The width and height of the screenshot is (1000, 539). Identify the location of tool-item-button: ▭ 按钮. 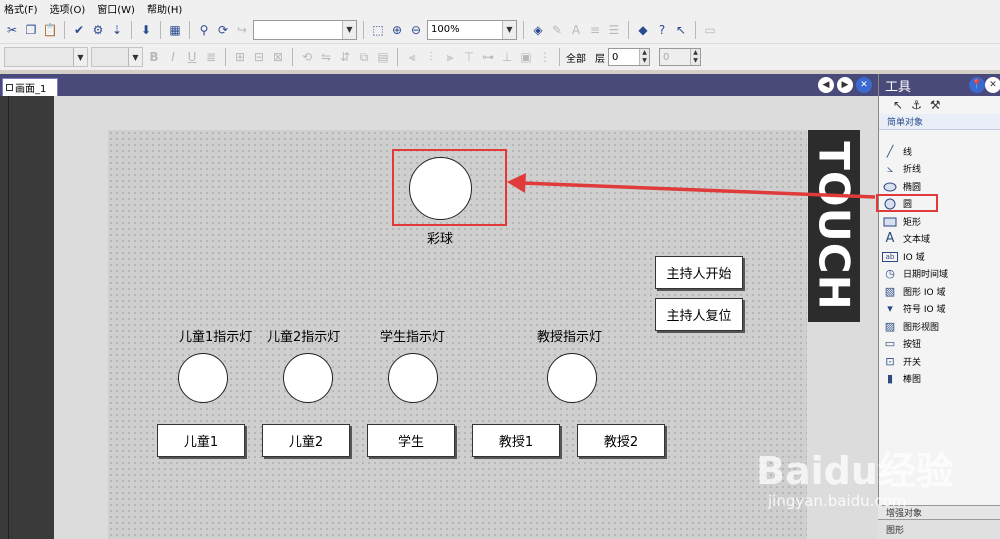
(901, 343).